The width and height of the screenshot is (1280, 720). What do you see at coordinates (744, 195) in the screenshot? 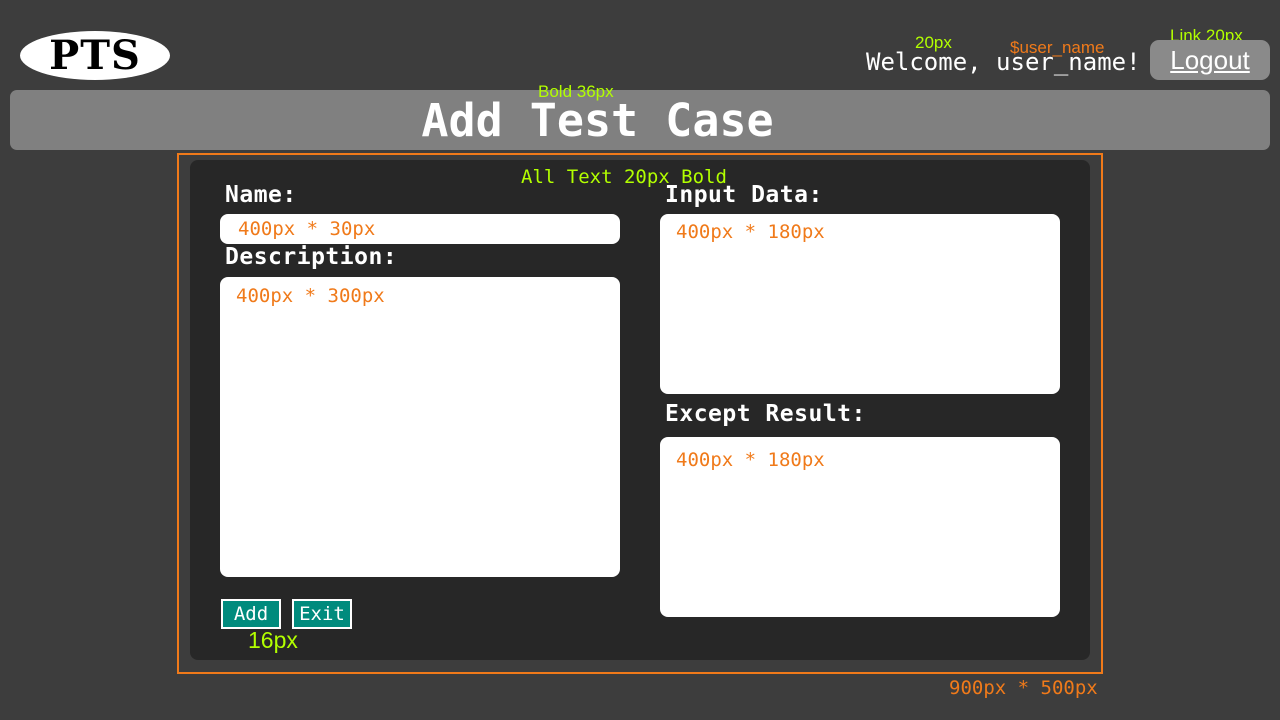
I see `input-data-label: Input Data:` at bounding box center [744, 195].